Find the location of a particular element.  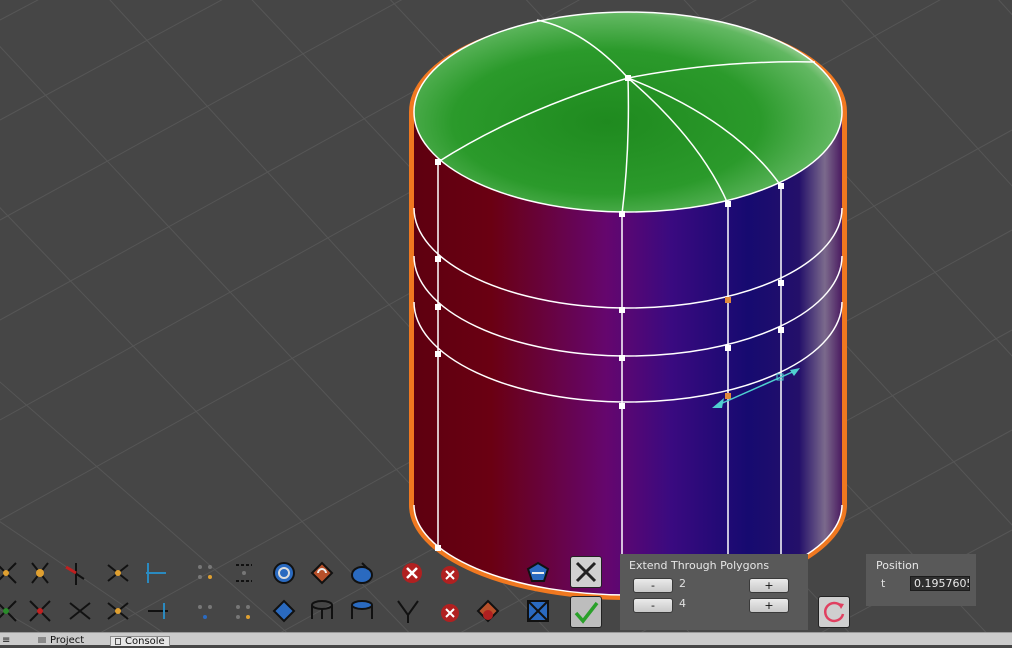

bevel-vertex-icon is located at coordinates (40, 611).